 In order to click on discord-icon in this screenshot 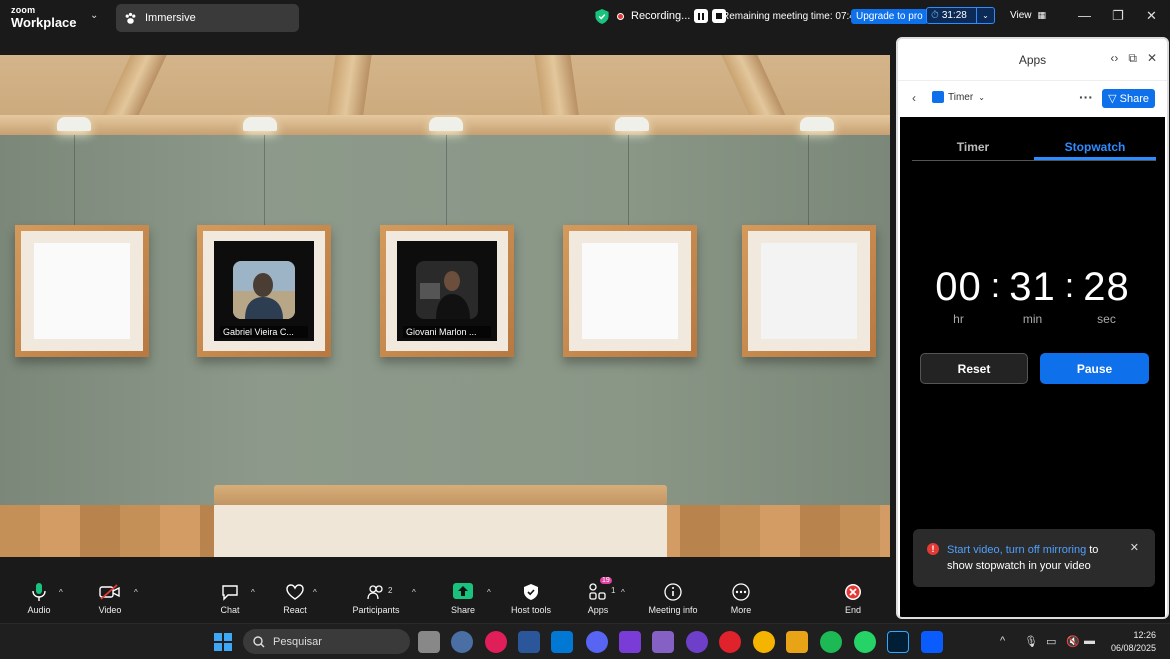, I will do `click(597, 642)`.